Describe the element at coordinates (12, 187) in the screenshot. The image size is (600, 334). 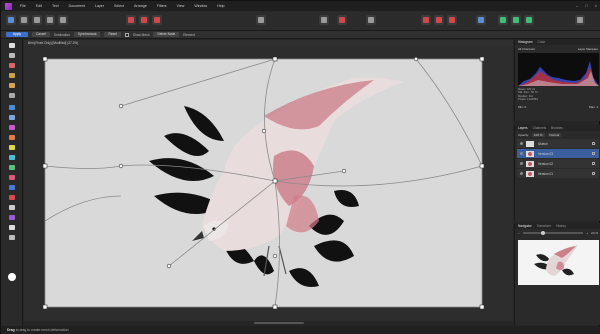
I see `mesh-warp-icon` at that location.